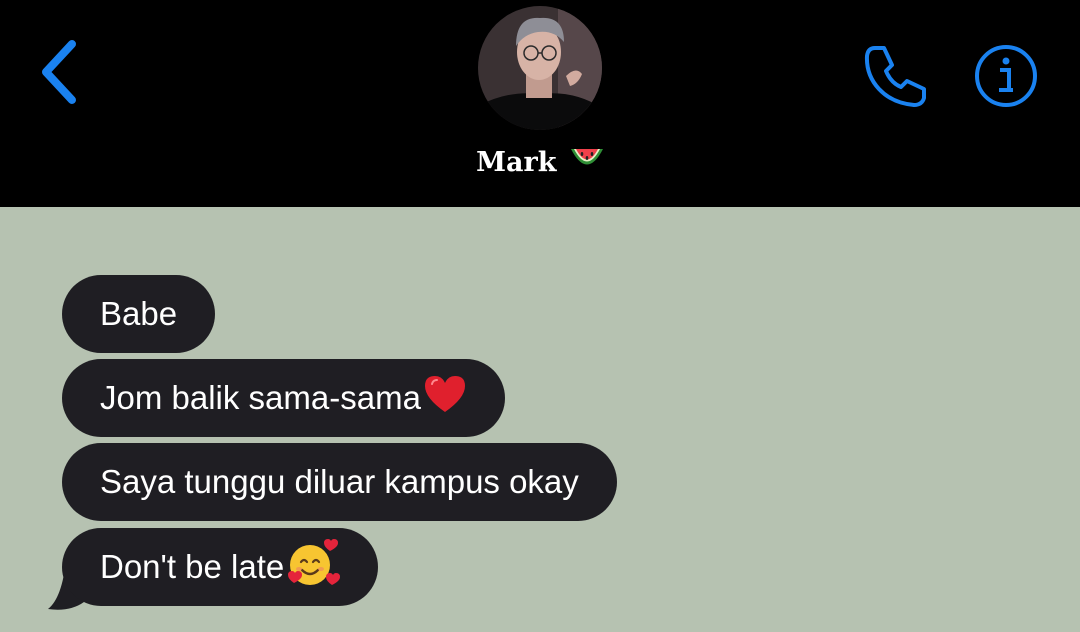 The height and width of the screenshot is (632, 1080). I want to click on chevron-left-icon, so click(59, 72).